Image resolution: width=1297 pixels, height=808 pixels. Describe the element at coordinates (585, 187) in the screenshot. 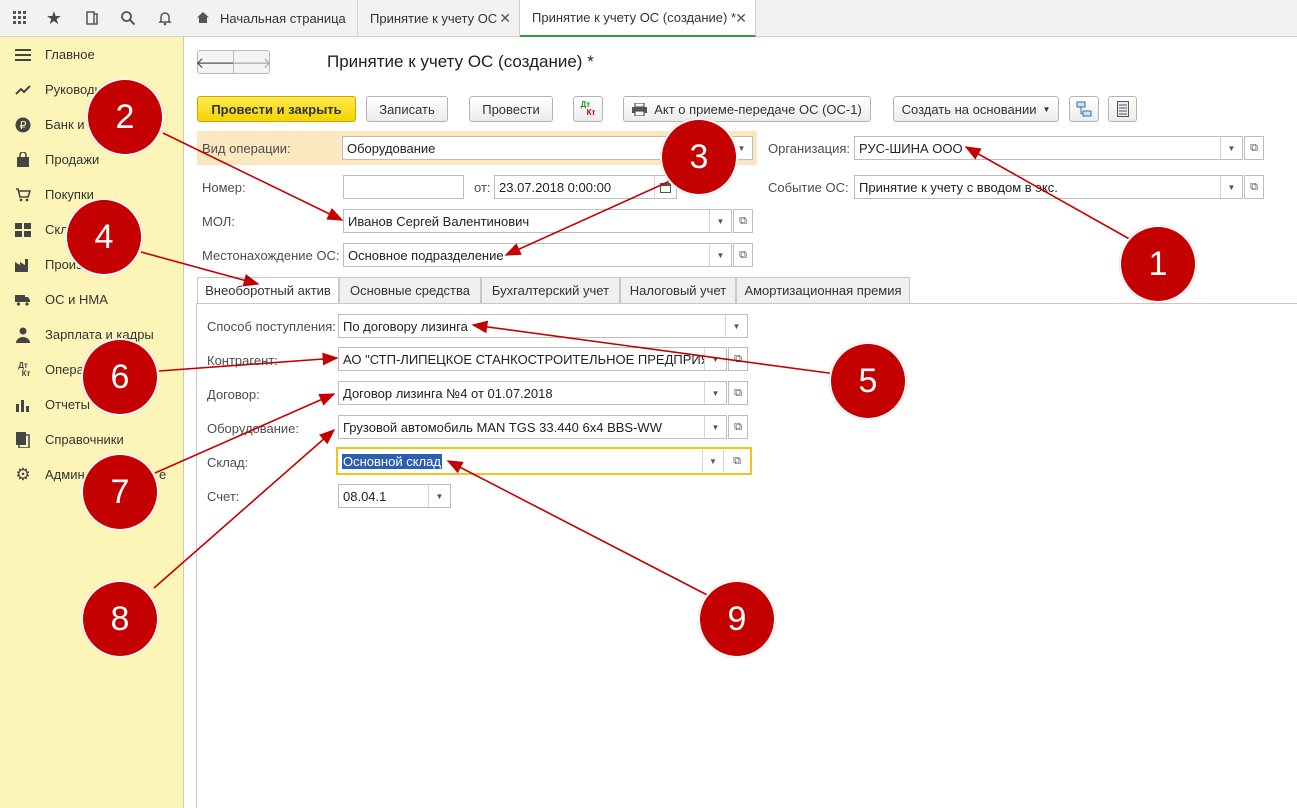

I see `date-input: 23.07.2018 0:00:00` at that location.